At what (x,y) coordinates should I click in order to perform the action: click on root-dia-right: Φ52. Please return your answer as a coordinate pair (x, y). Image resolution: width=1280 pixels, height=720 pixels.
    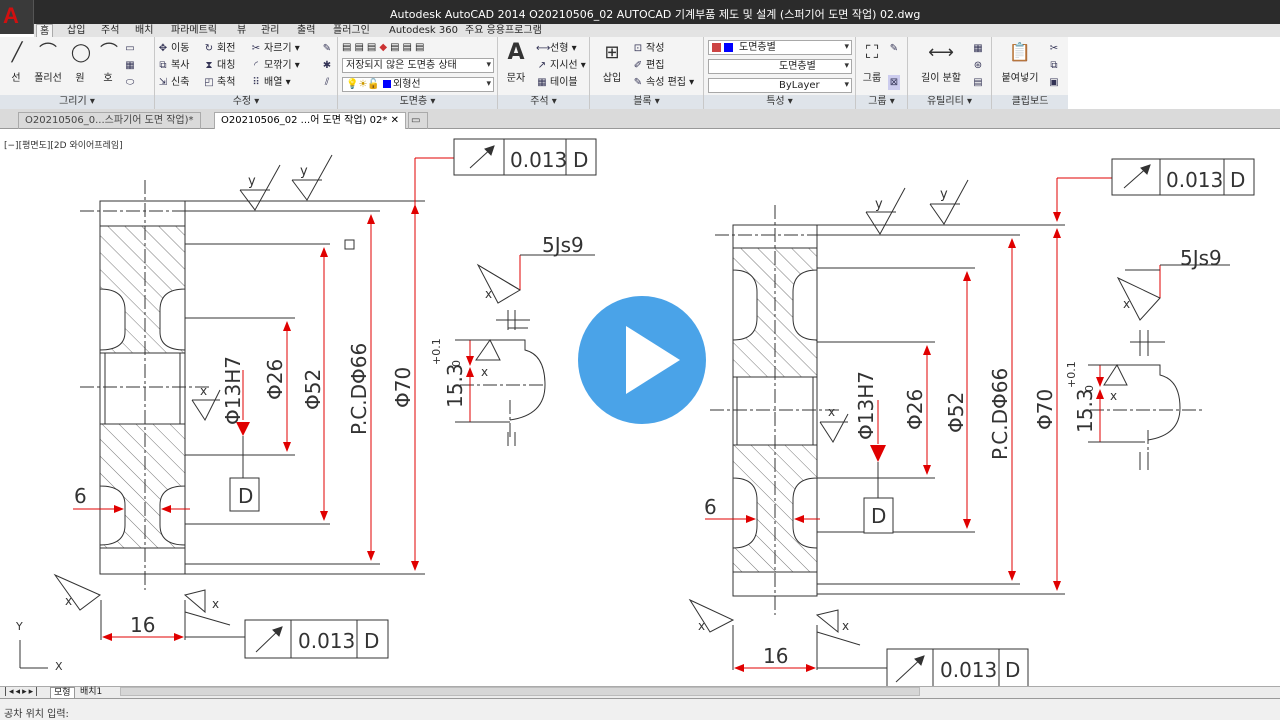
    Looking at the image, I should click on (956, 412).